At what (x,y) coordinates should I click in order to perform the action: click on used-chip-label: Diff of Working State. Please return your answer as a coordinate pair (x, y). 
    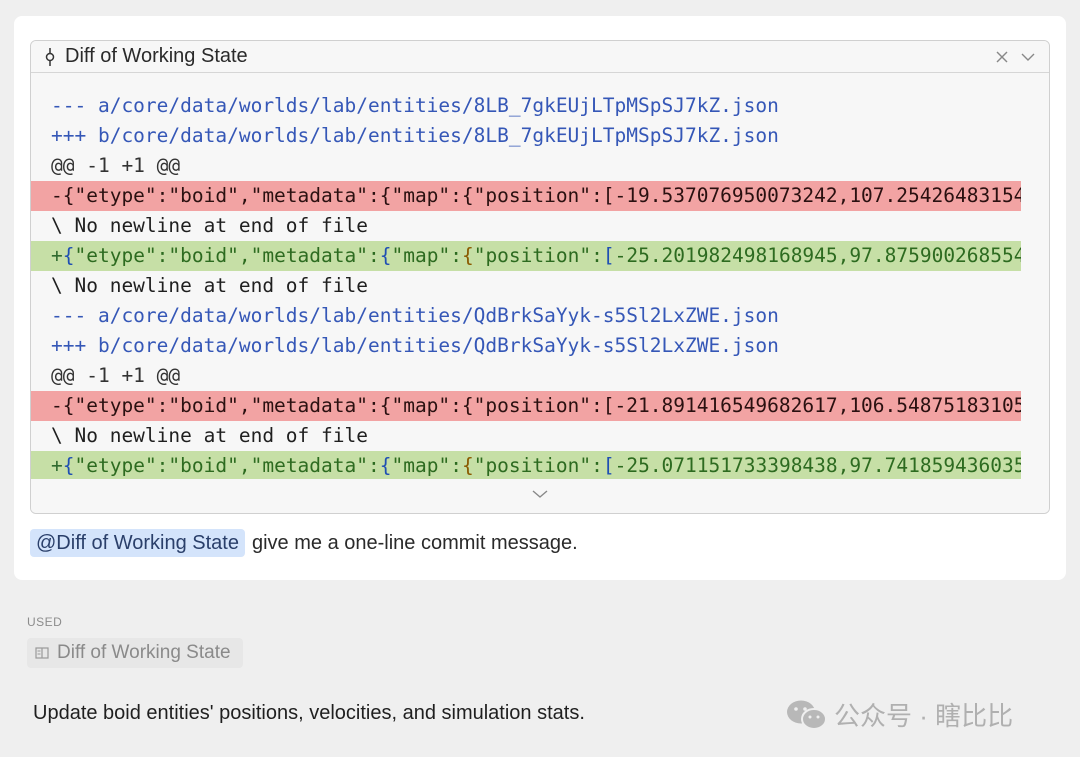
    Looking at the image, I should click on (144, 652).